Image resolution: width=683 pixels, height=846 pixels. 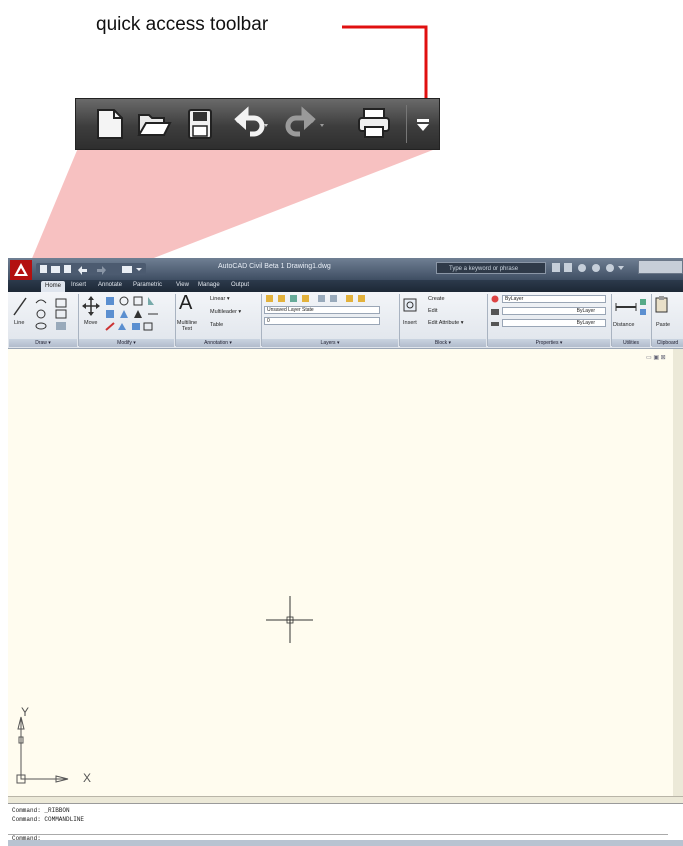 What do you see at coordinates (554, 299) in the screenshot?
I see `color-dropdown: ByLayer` at bounding box center [554, 299].